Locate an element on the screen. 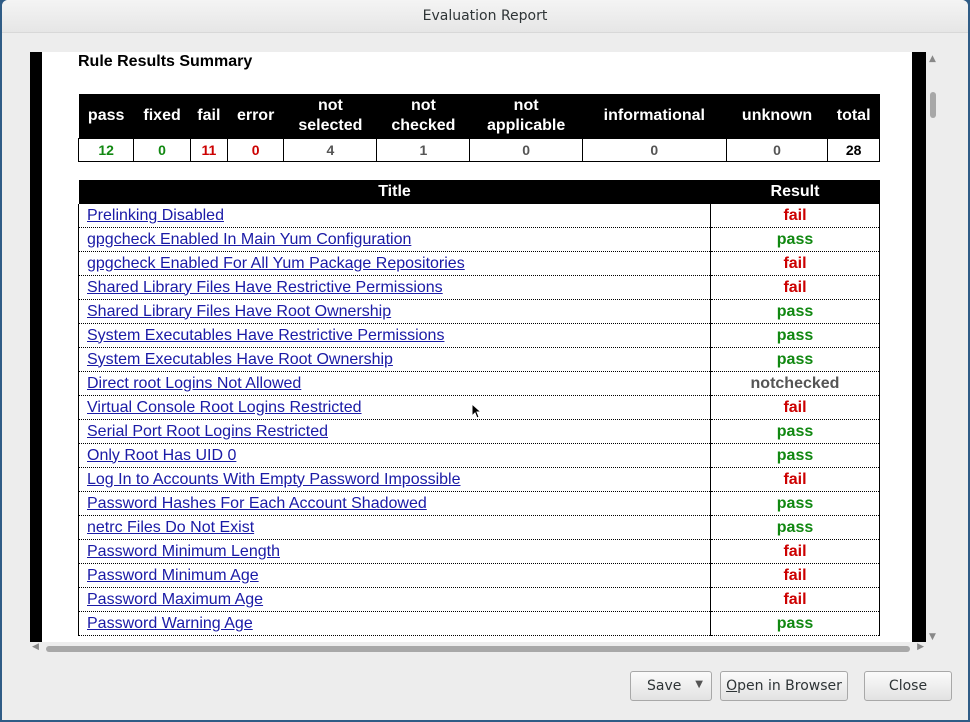 This screenshot has height=722, width=970. window-title: Evaluation Report is located at coordinates (485, 16).